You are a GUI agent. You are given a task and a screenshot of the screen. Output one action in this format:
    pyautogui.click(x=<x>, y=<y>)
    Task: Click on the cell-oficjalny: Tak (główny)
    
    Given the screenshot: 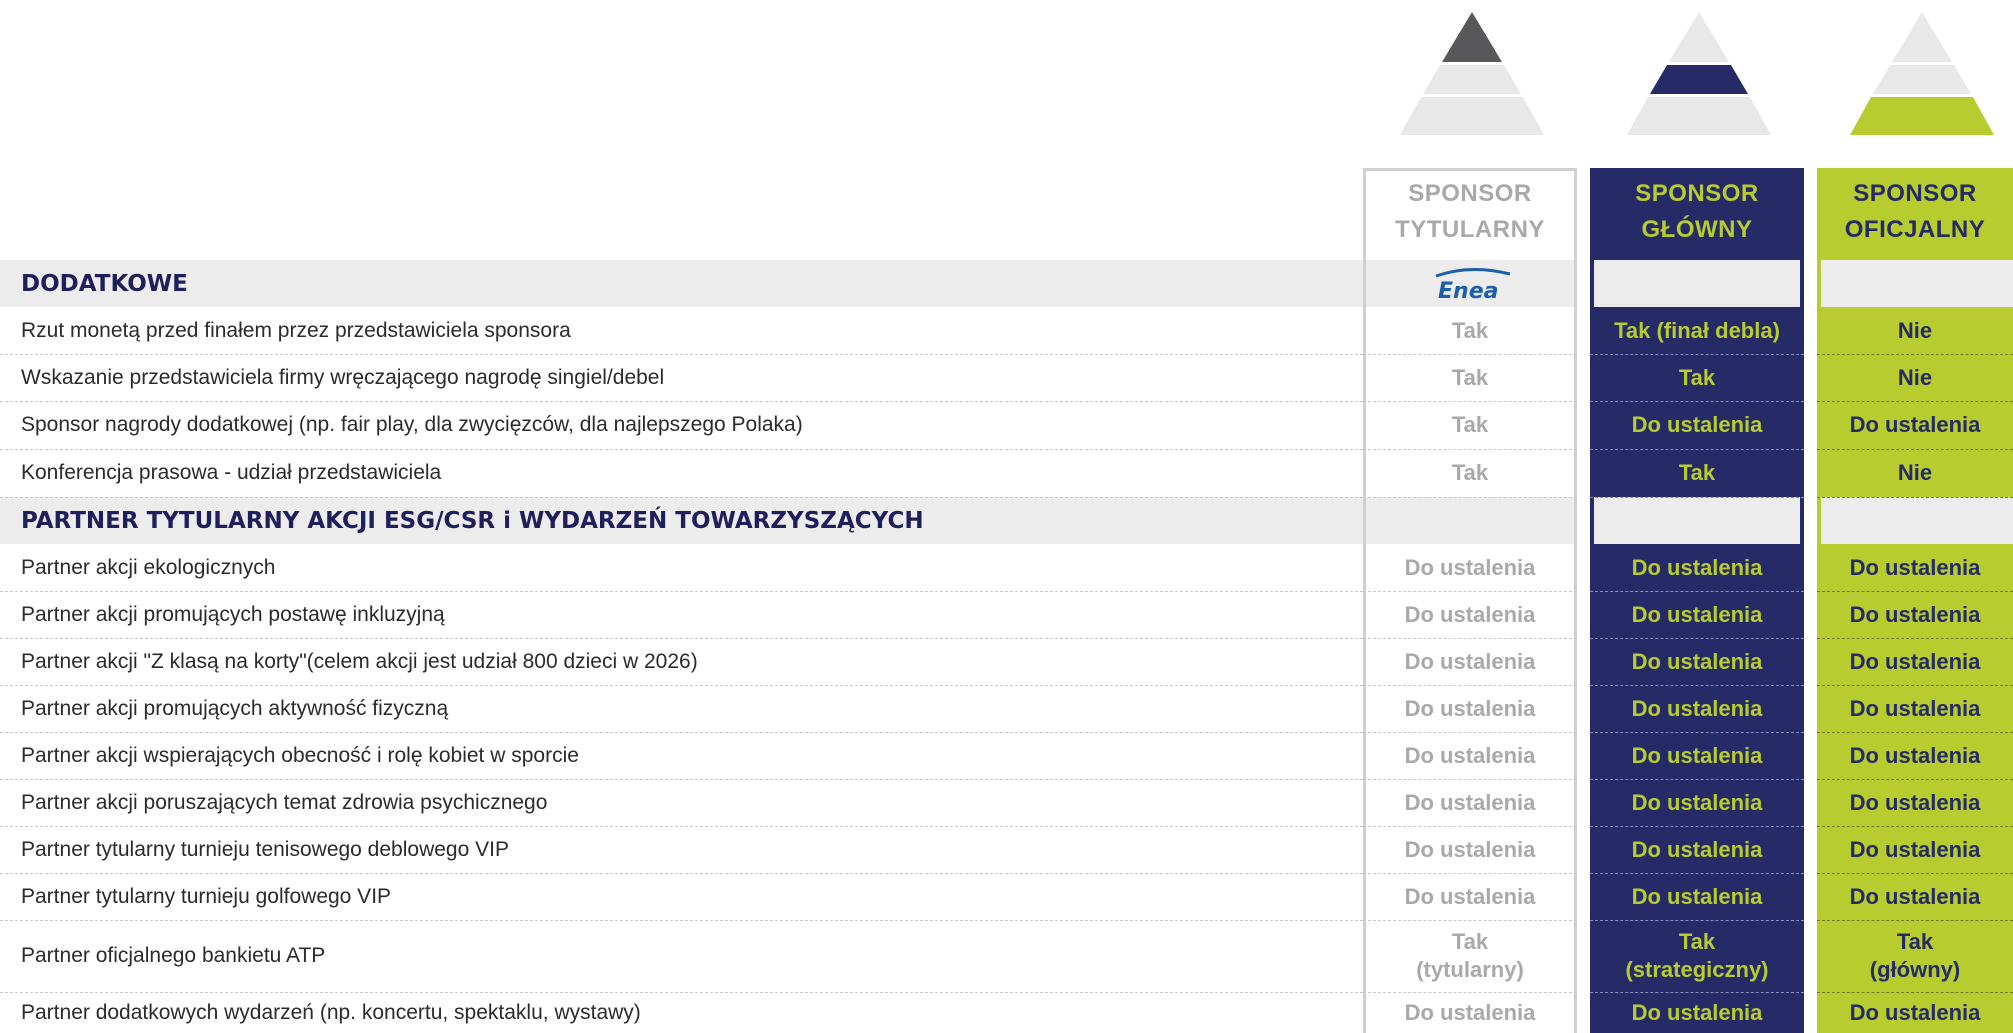 What is the action you would take?
    pyautogui.click(x=1915, y=956)
    